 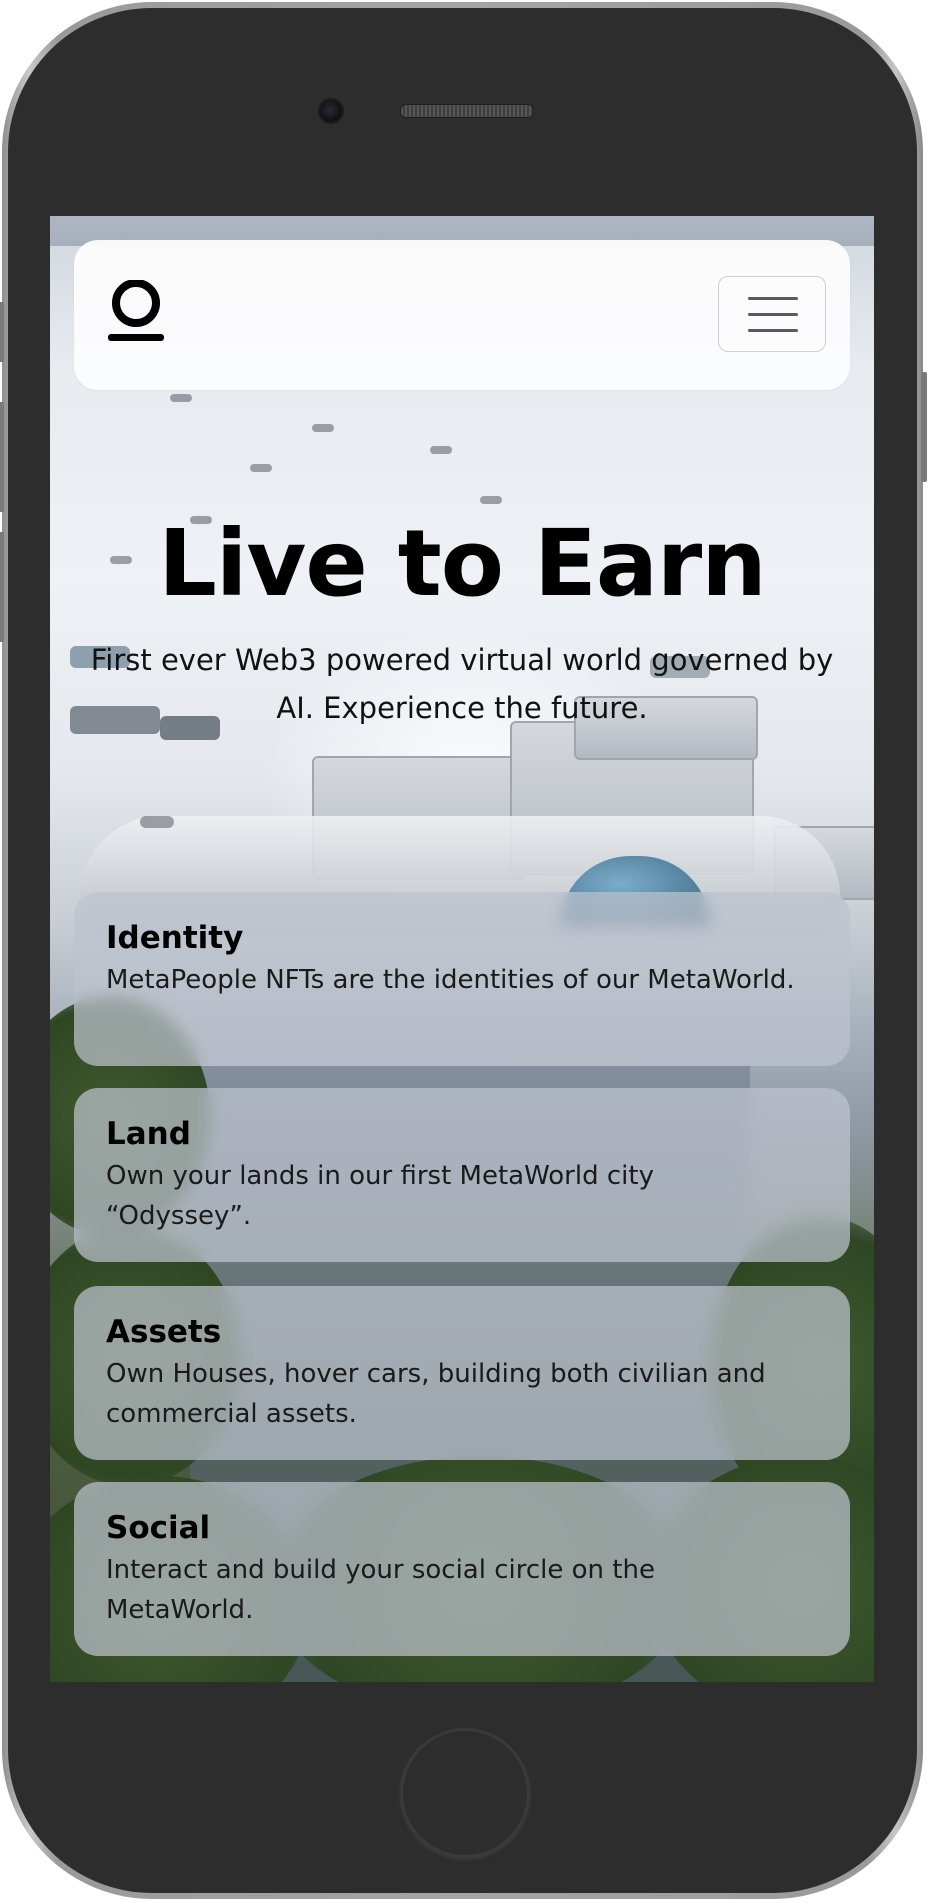 What do you see at coordinates (136, 312) in the screenshot?
I see `metaworld-logo-icon` at bounding box center [136, 312].